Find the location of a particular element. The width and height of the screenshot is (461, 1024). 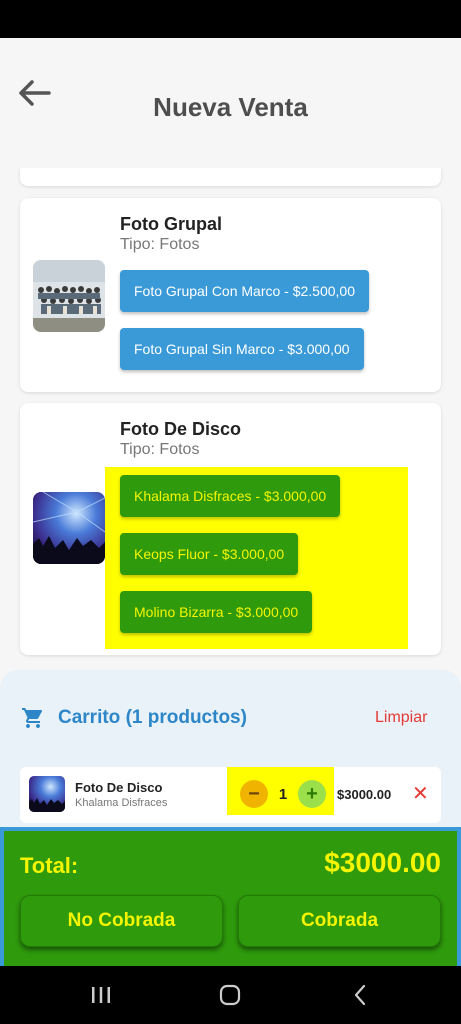

status-bar is located at coordinates (230, 19).